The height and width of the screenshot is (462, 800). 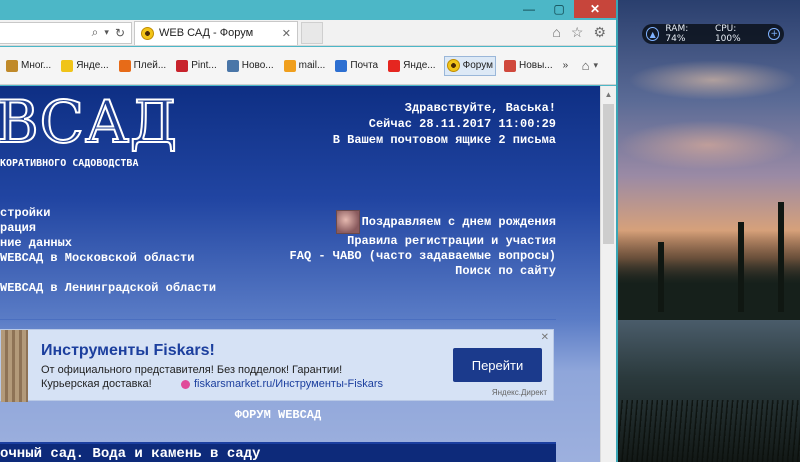 What do you see at coordinates (67, 65) in the screenshot?
I see `yandex-star-icon` at bounding box center [67, 65].